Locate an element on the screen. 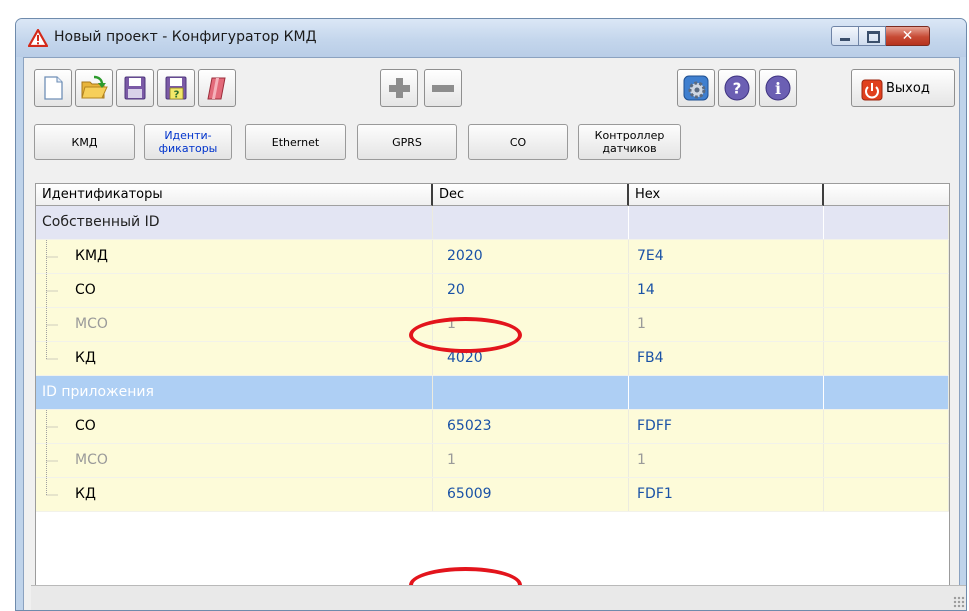  add-button is located at coordinates (399, 88).